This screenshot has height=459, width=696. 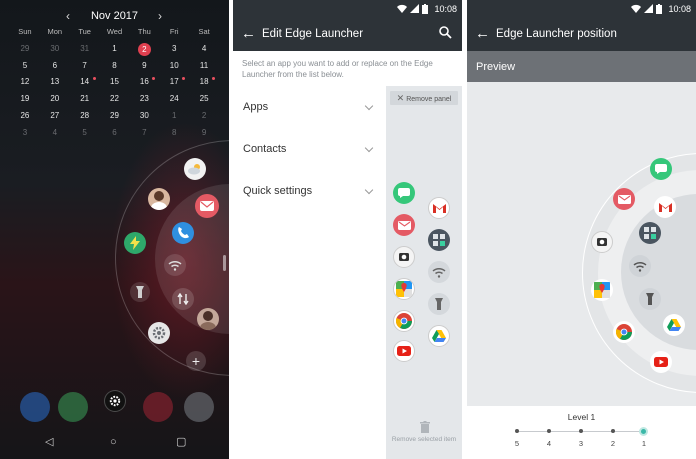 What do you see at coordinates (114, 16) in the screenshot?
I see `calendar-month: Nov 2017` at bounding box center [114, 16].